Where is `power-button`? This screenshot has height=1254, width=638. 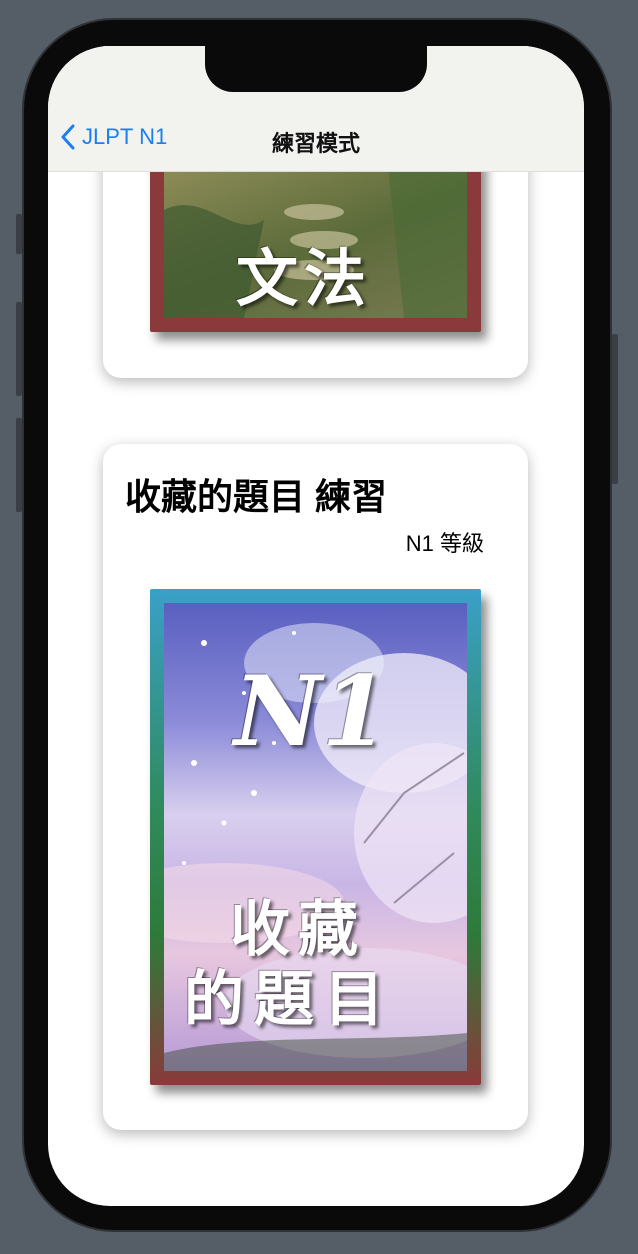
power-button is located at coordinates (615, 409).